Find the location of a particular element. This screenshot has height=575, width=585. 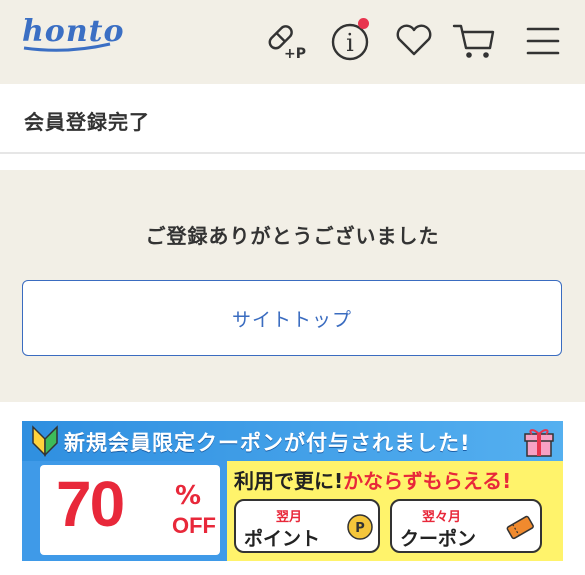

banner-headline: 新規会員限定クーポンが付与されました! is located at coordinates (267, 443).